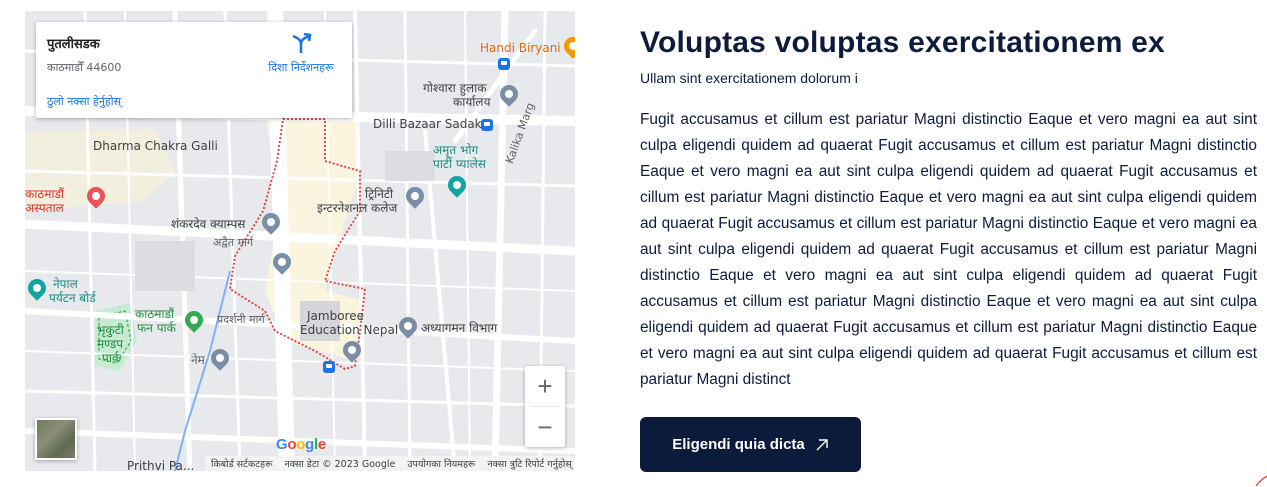  Describe the element at coordinates (357, 208) in the screenshot. I see `map-label-trinity-2: इन्टरनेशनल कलेज` at that location.